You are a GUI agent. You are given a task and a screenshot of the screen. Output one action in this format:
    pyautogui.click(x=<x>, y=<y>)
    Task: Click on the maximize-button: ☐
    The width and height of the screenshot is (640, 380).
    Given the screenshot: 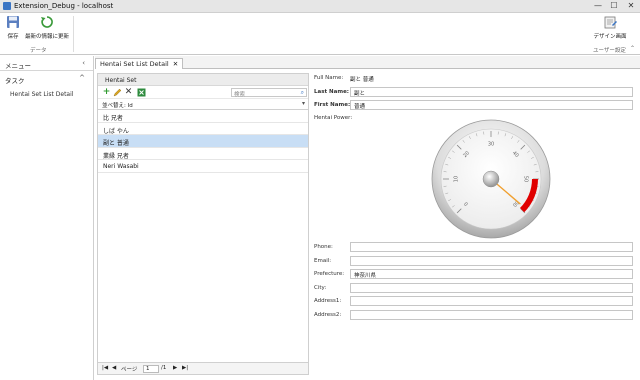 What is the action you would take?
    pyautogui.click(x=614, y=6)
    